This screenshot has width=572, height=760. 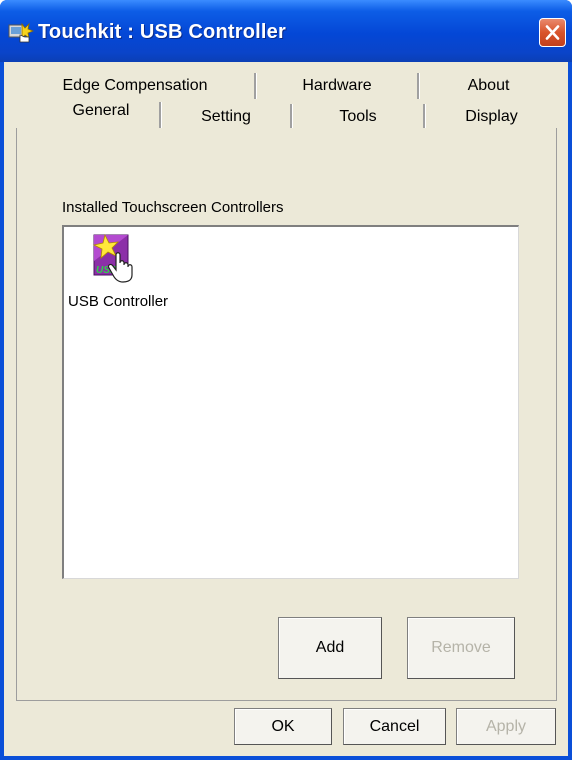 I want to click on add-button-label: Add, so click(x=330, y=647).